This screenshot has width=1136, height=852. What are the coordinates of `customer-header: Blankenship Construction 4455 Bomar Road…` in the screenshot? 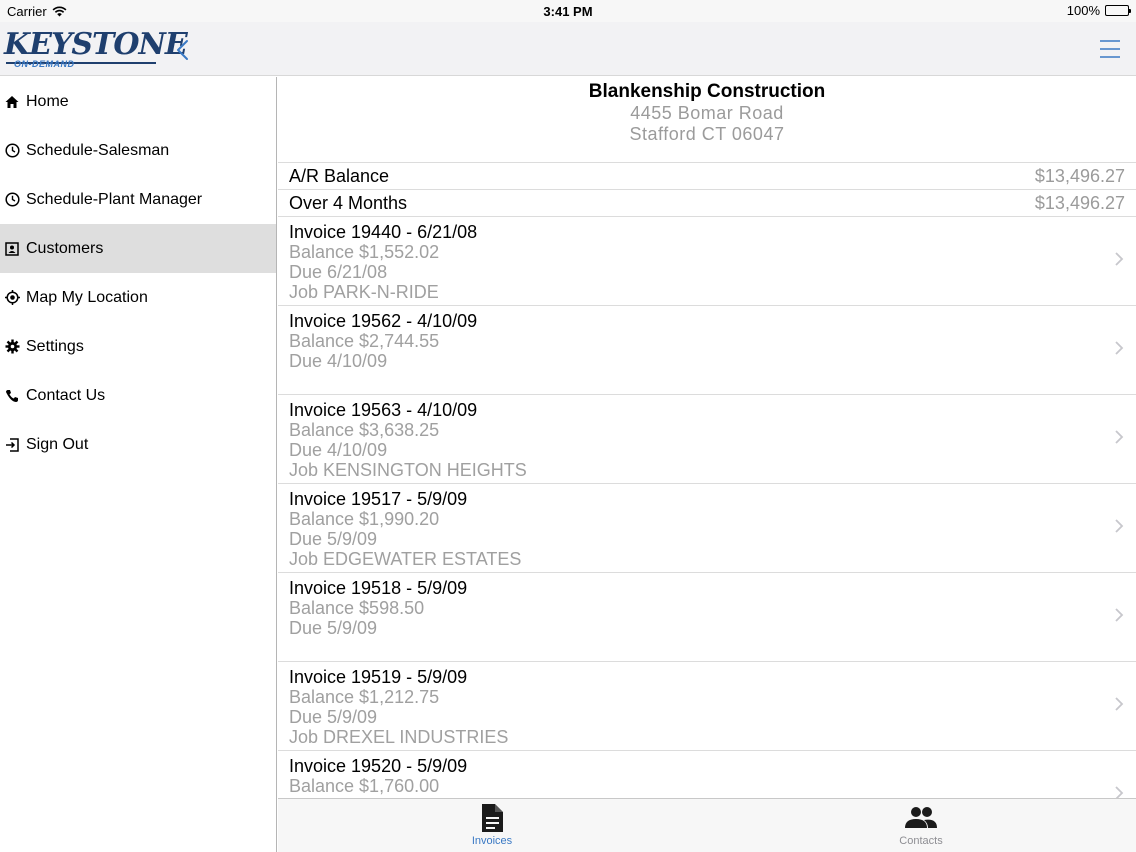 It's located at (707, 120).